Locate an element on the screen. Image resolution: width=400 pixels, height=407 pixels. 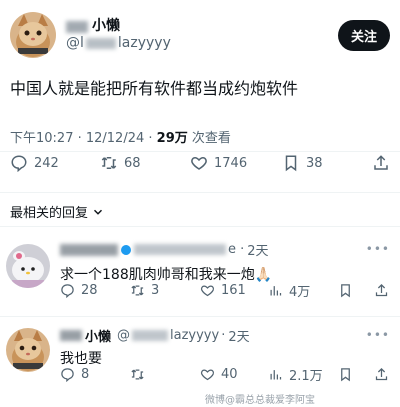
retweet-button: 3 is located at coordinates (144, 290).